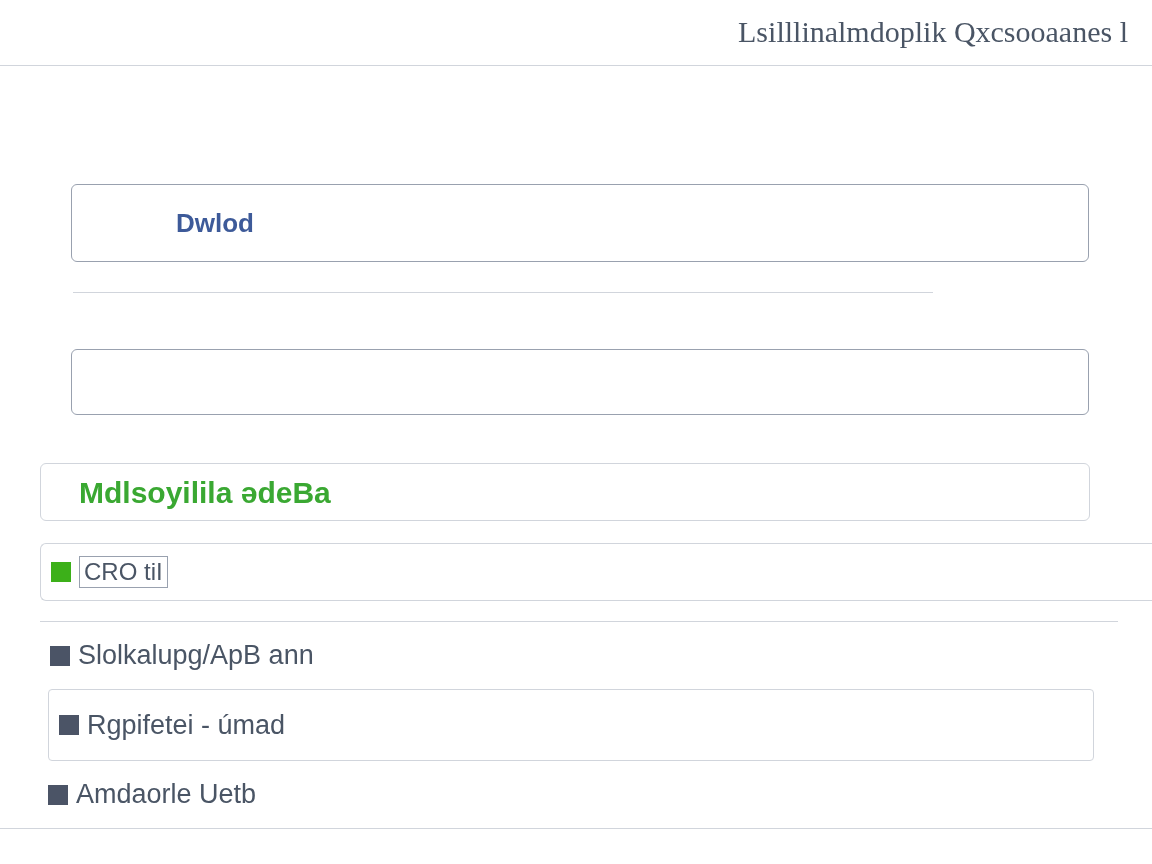 This screenshot has width=1152, height=864. Describe the element at coordinates (596, 572) in the screenshot. I see `list-row: CRO tiI` at that location.